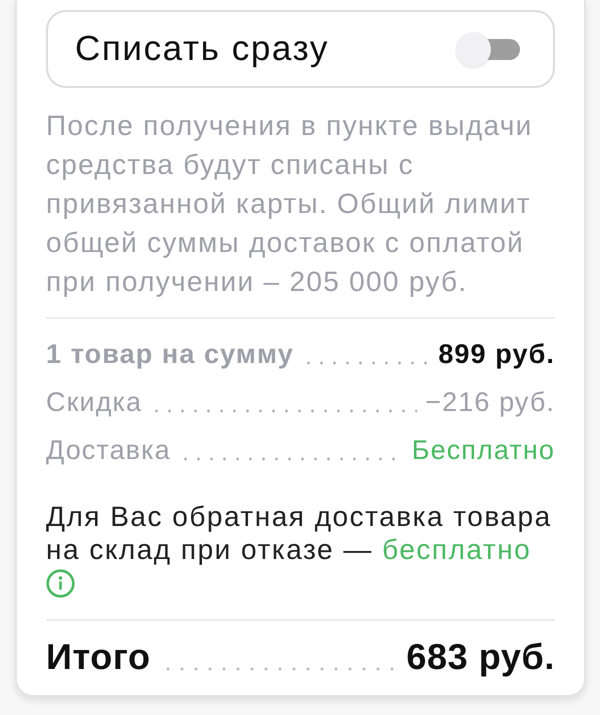 The height and width of the screenshot is (715, 600). I want to click on info-icon, so click(60, 583).